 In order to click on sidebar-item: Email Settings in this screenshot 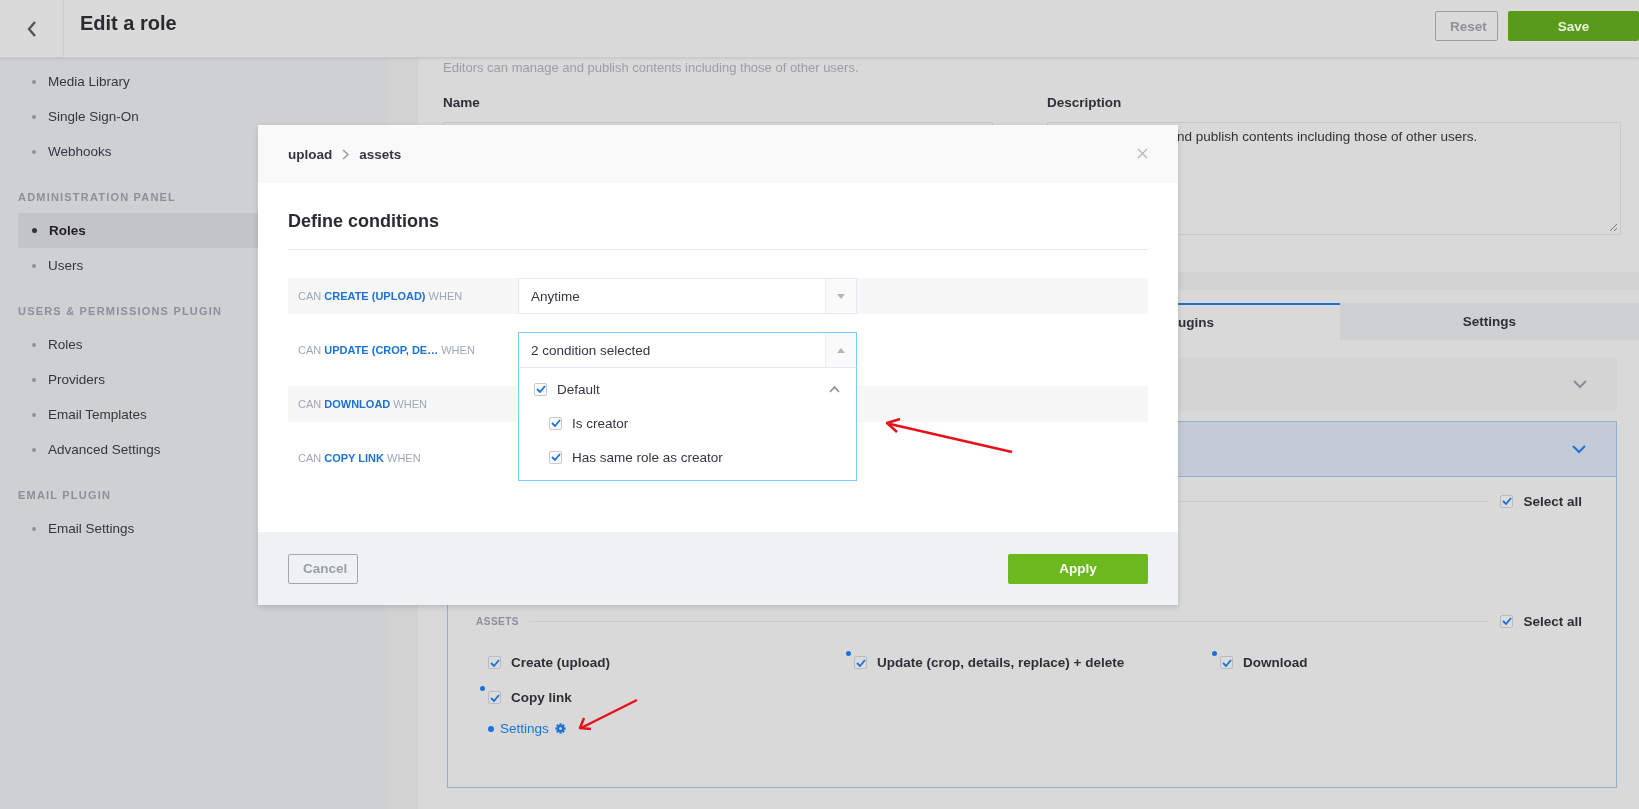, I will do `click(202, 528)`.